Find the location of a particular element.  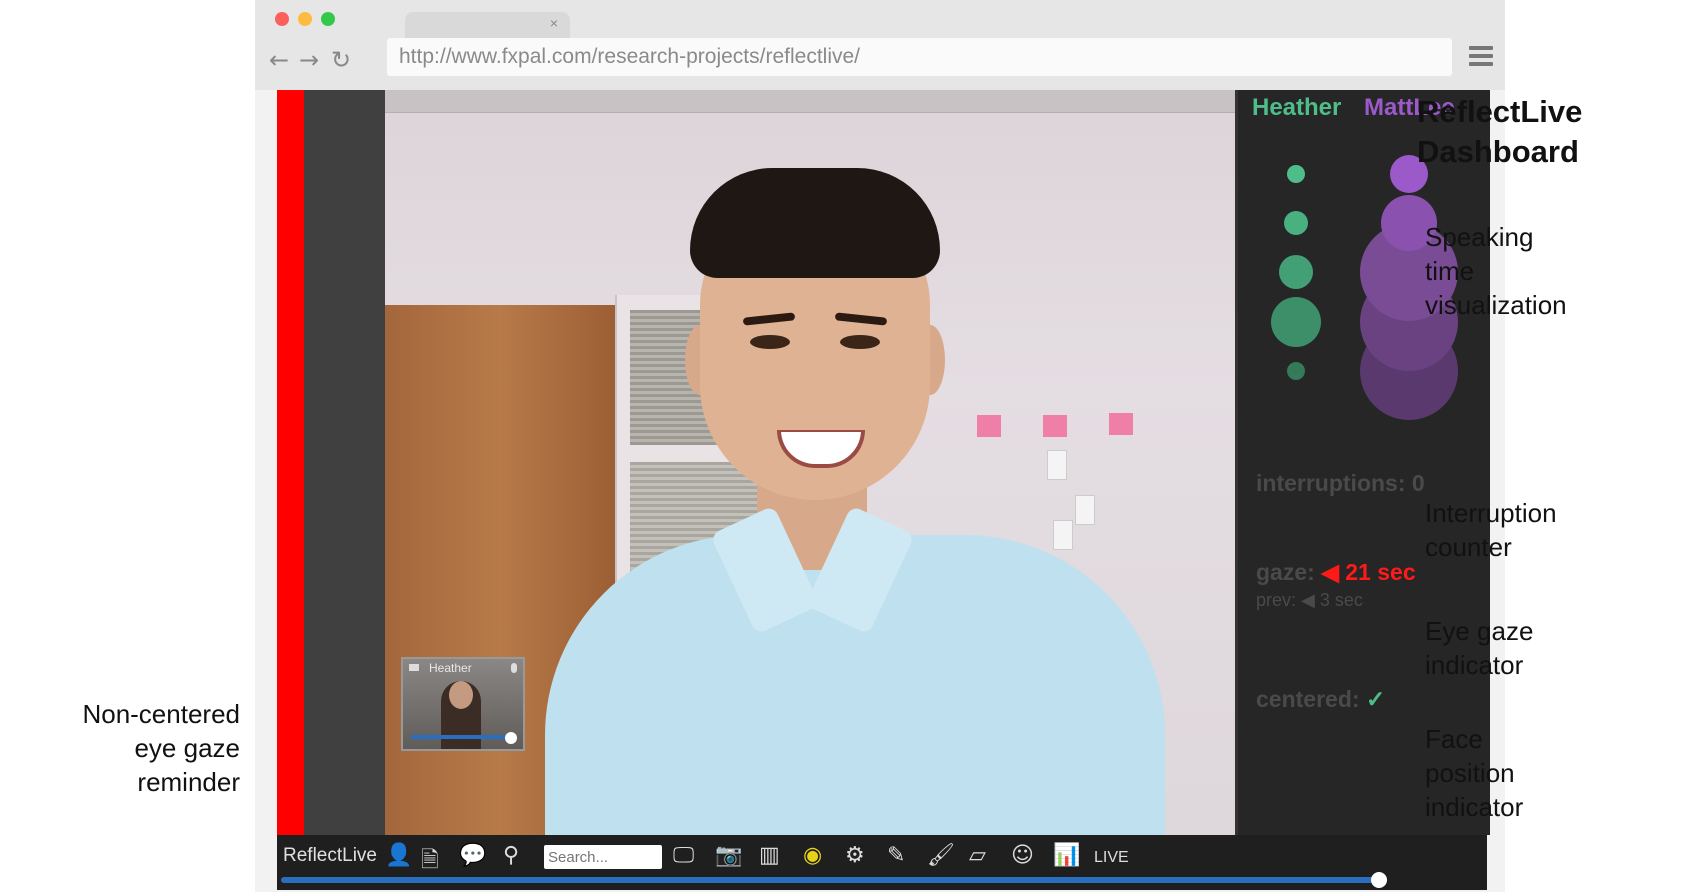

barcode-icon: ▥ is located at coordinates (769, 855).